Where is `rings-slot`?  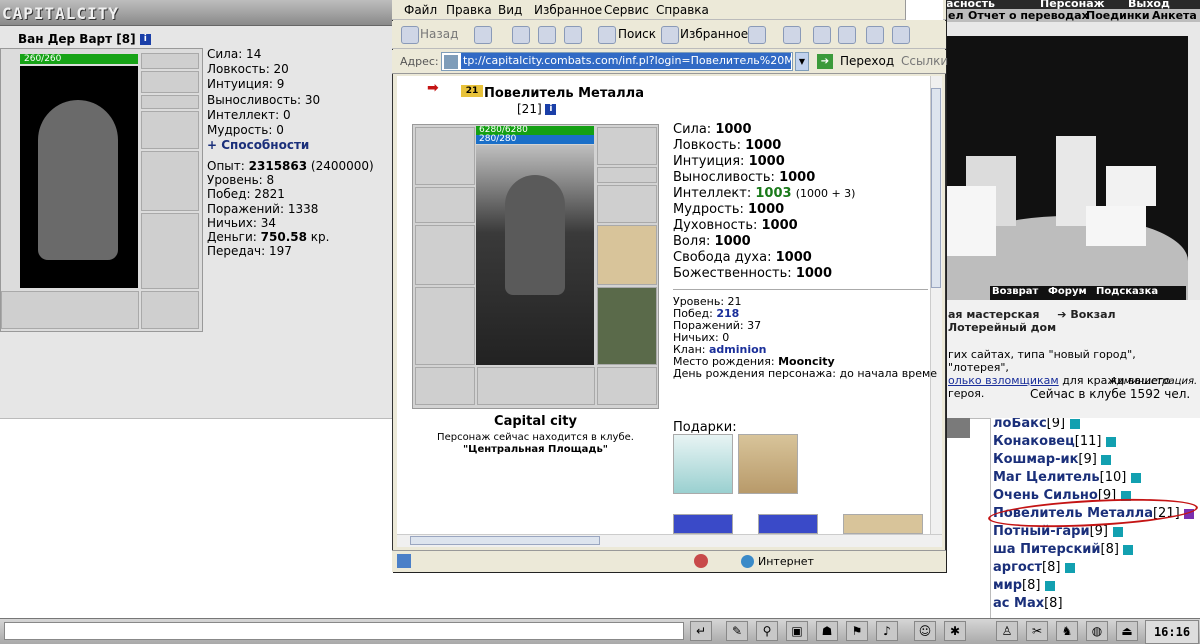
rings-slot is located at coordinates (536, 386).